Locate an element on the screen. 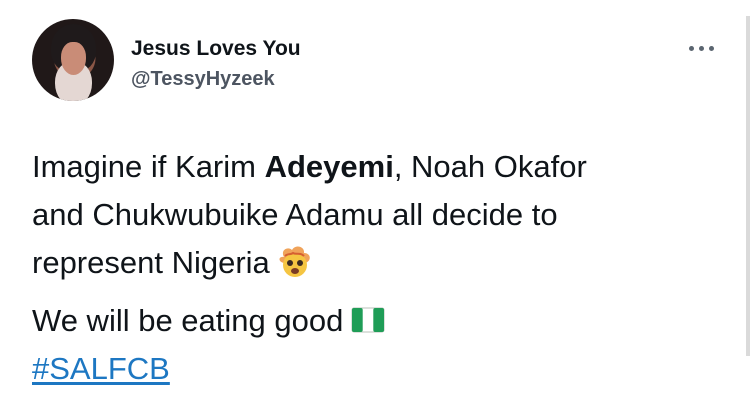 The height and width of the screenshot is (419, 750). tweet-text-segment: We will be eating good is located at coordinates (188, 320).